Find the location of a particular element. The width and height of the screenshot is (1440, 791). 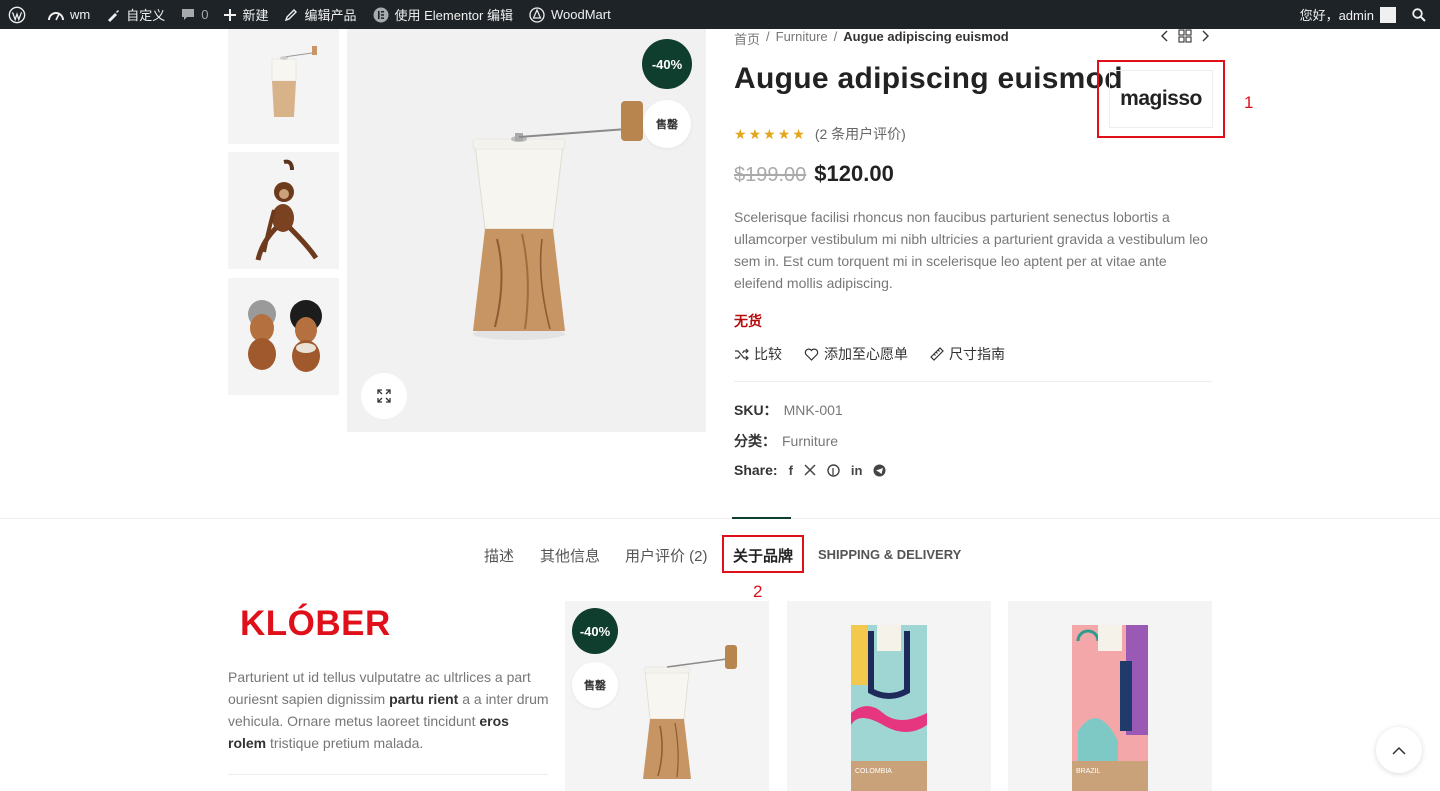

brand-desc-text: tristique pretium malada. is located at coordinates (345, 743).